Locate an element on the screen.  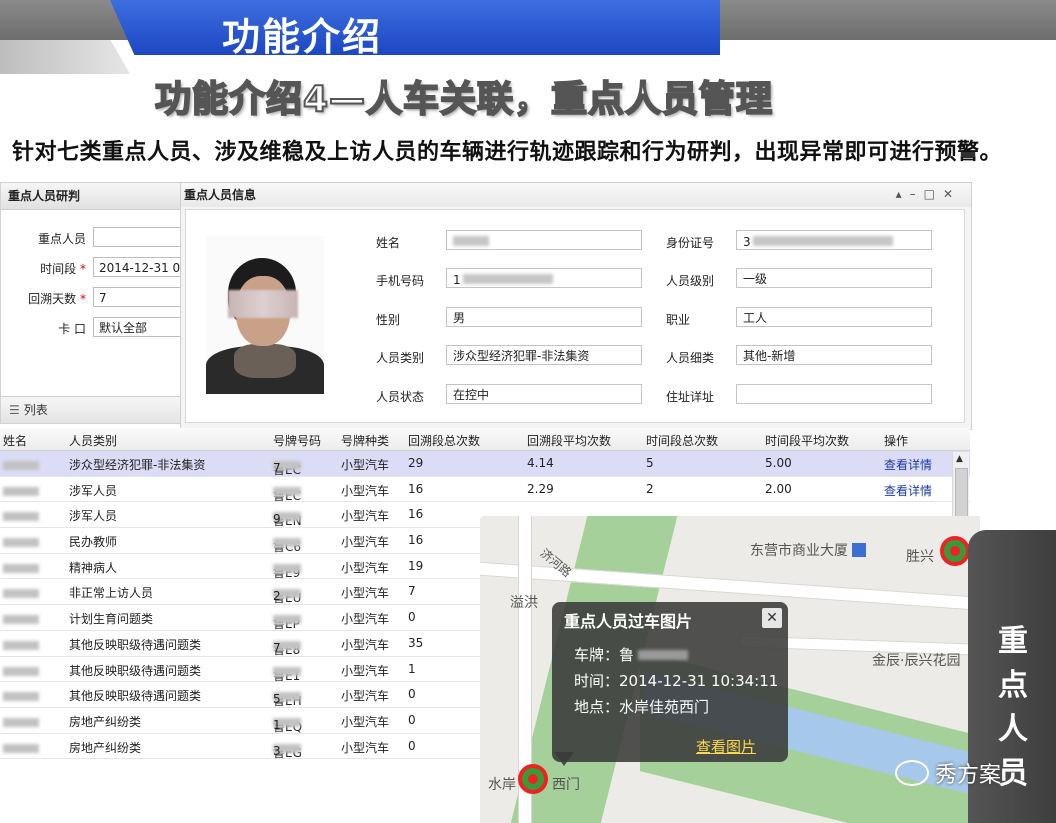
poi-garden: 金辰·辰兴花园 is located at coordinates (916, 660).